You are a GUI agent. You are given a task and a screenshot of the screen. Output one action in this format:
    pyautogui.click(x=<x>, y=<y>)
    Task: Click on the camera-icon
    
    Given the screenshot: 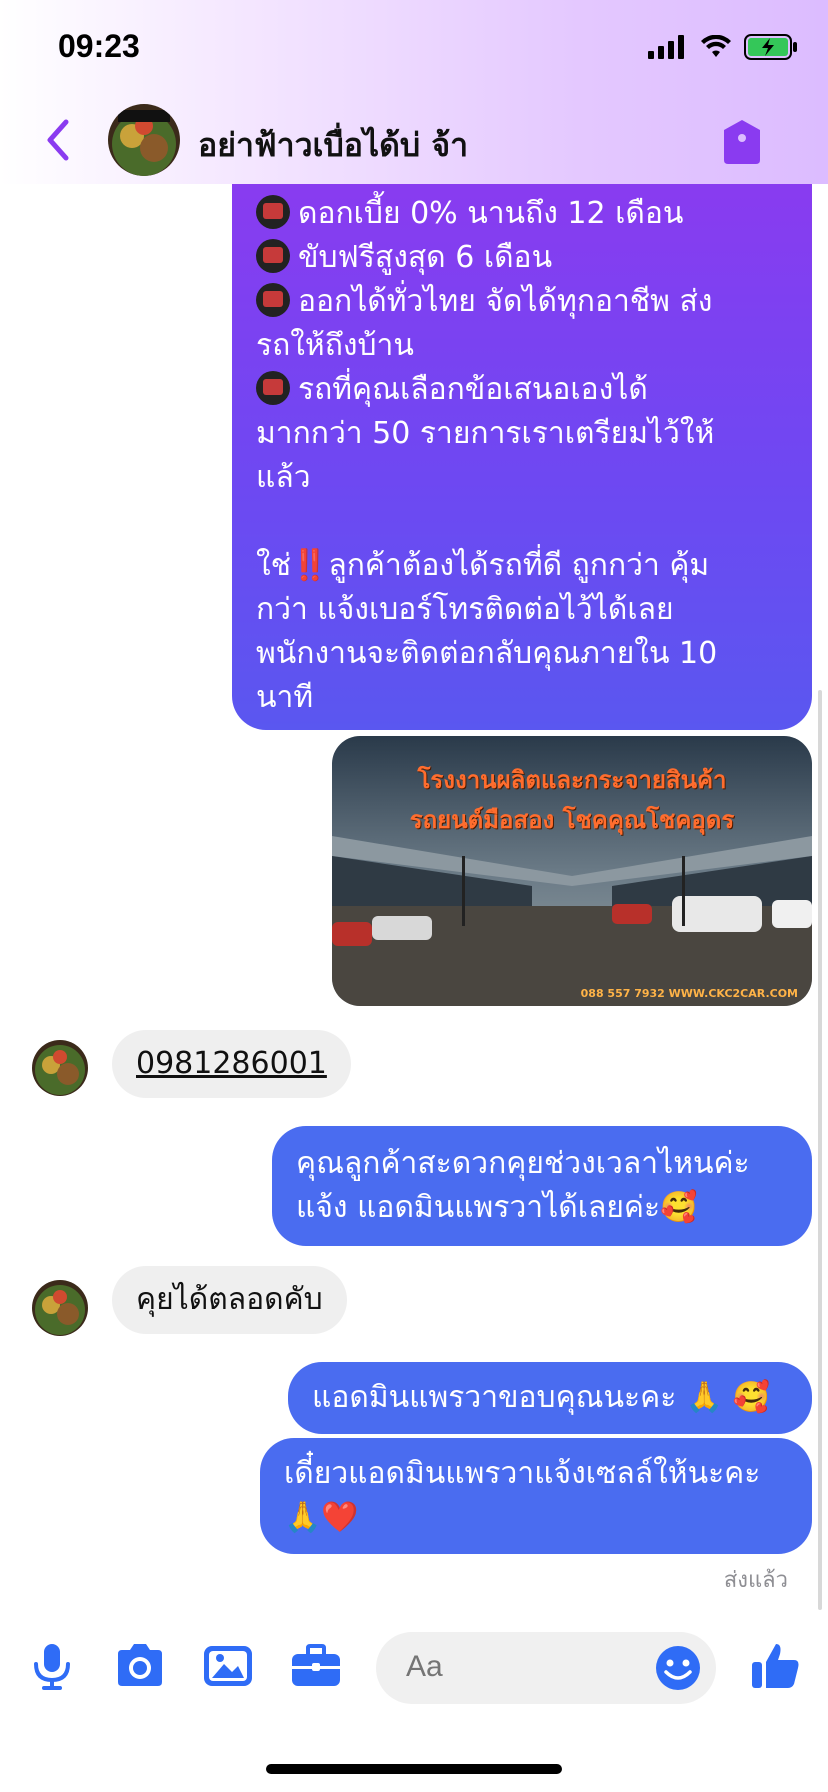 What is the action you would take?
    pyautogui.click(x=140, y=1666)
    